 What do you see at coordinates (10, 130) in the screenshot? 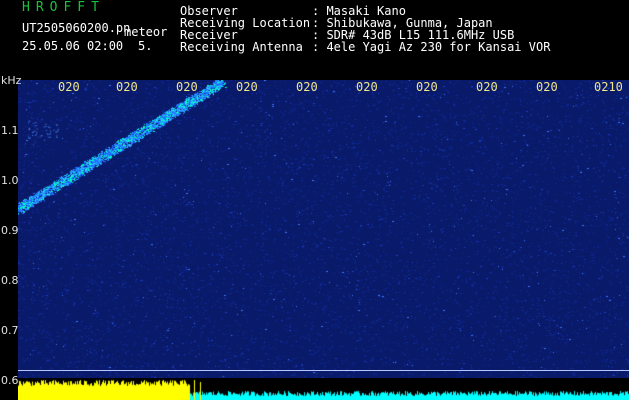
I see `y-tick: 1.1` at bounding box center [10, 130].